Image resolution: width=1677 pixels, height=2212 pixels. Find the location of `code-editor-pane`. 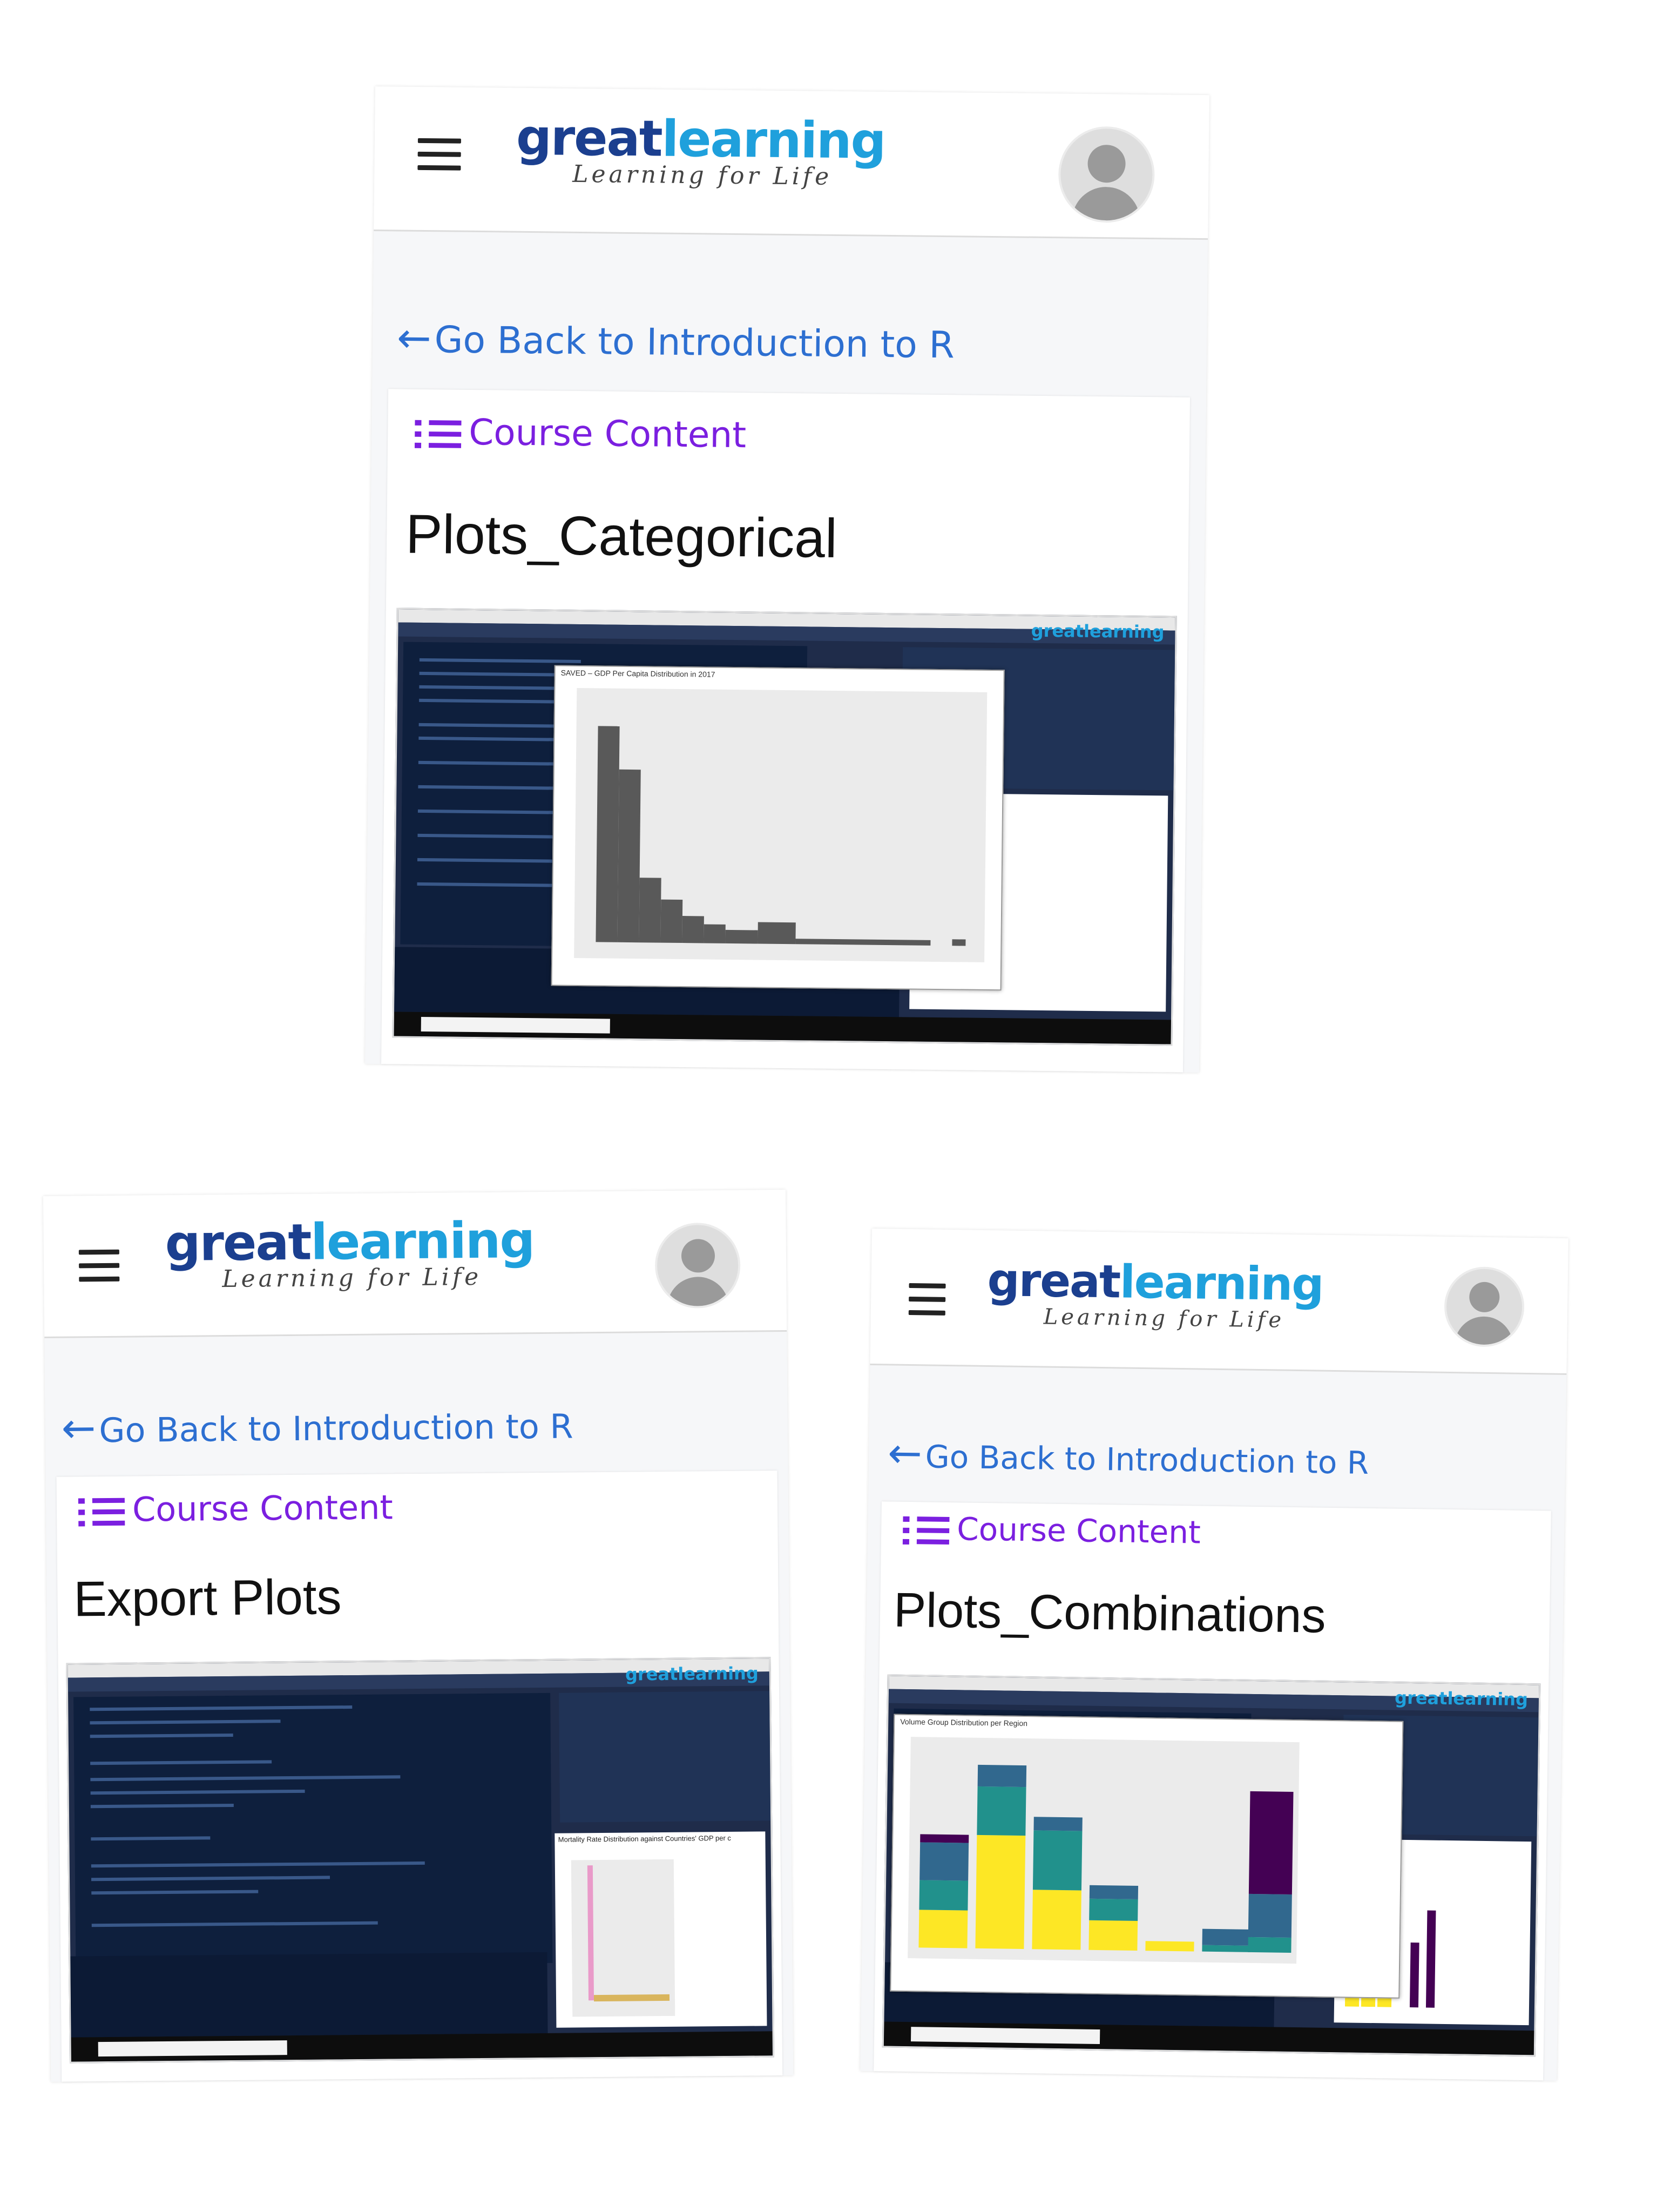

code-editor-pane is located at coordinates (313, 1829).